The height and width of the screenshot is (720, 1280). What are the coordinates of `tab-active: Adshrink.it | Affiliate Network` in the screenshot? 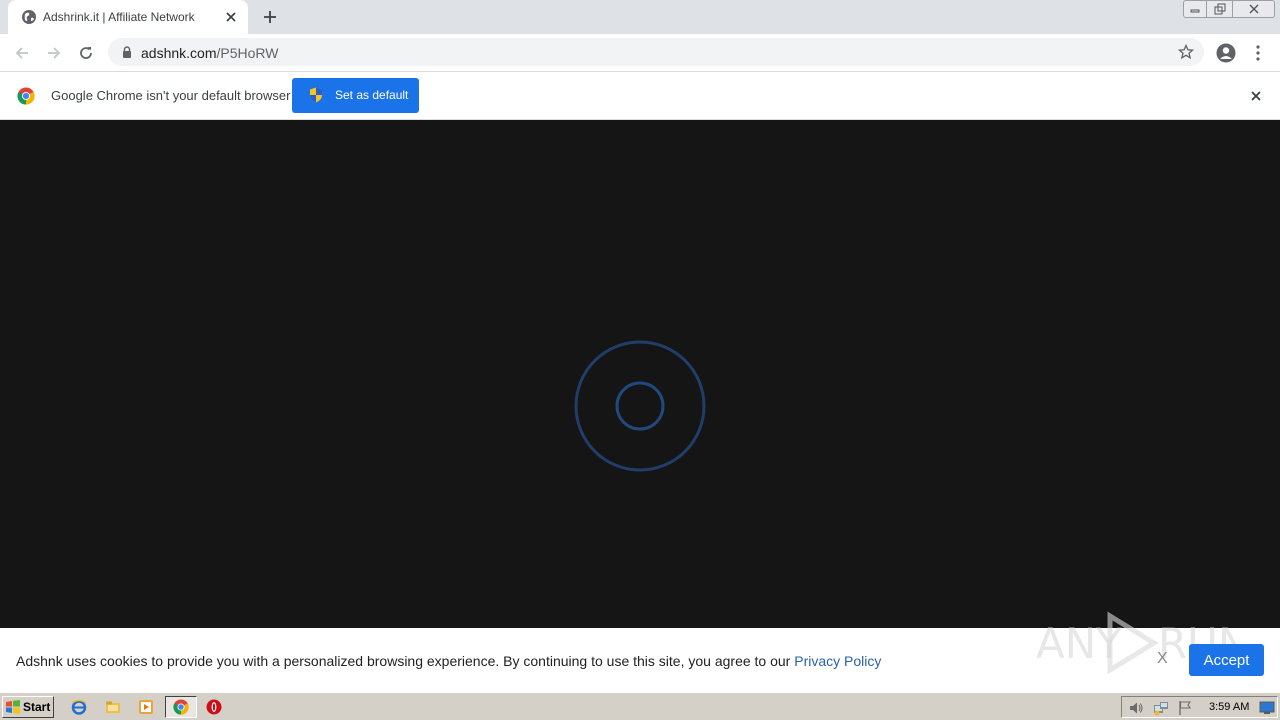 It's located at (128, 17).